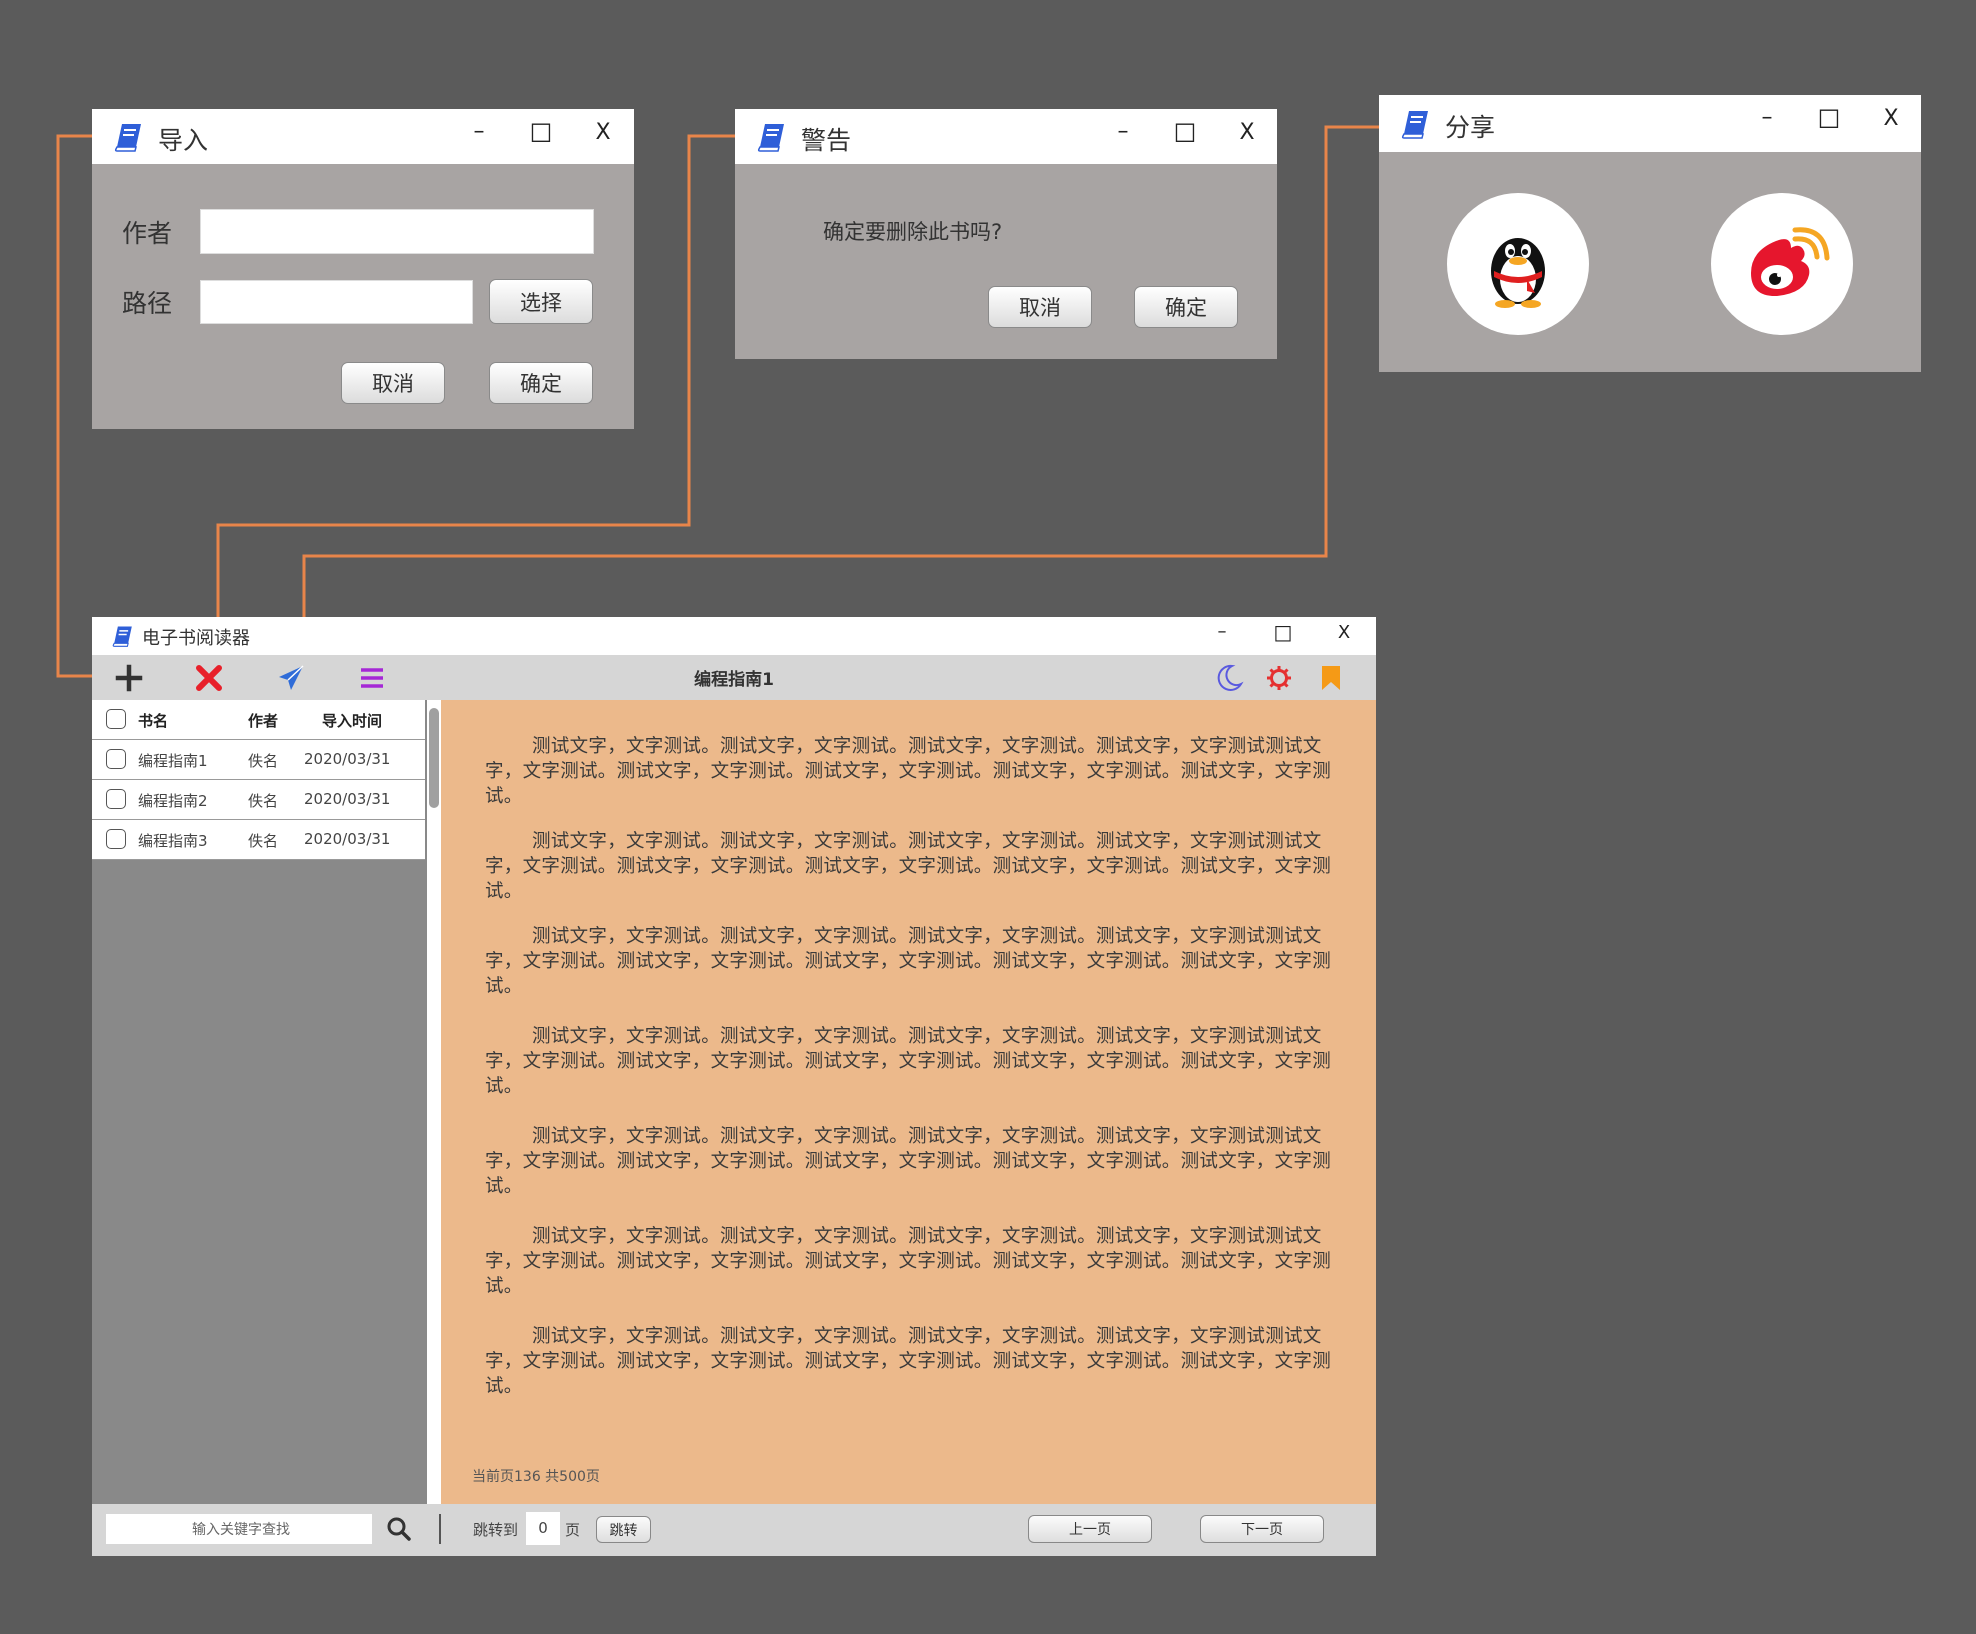 The image size is (1976, 1634). What do you see at coordinates (541, 301) in the screenshot?
I see `choose-button: 选择` at bounding box center [541, 301].